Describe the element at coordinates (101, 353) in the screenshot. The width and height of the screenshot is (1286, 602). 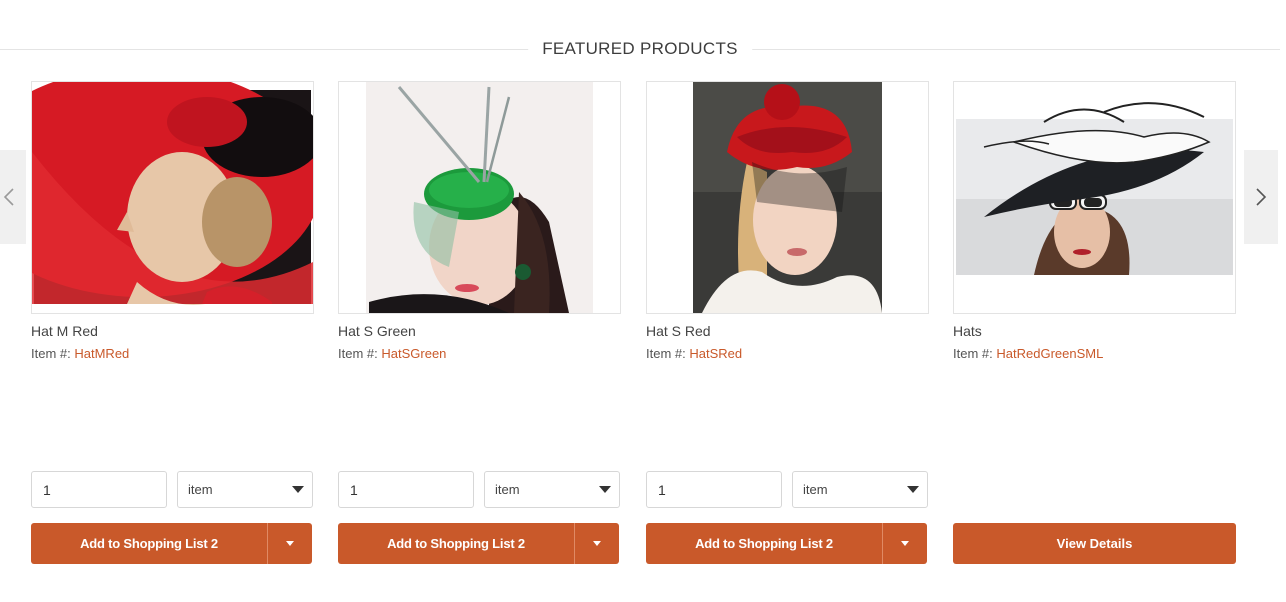
I see `item-code-link: HatMRed` at that location.